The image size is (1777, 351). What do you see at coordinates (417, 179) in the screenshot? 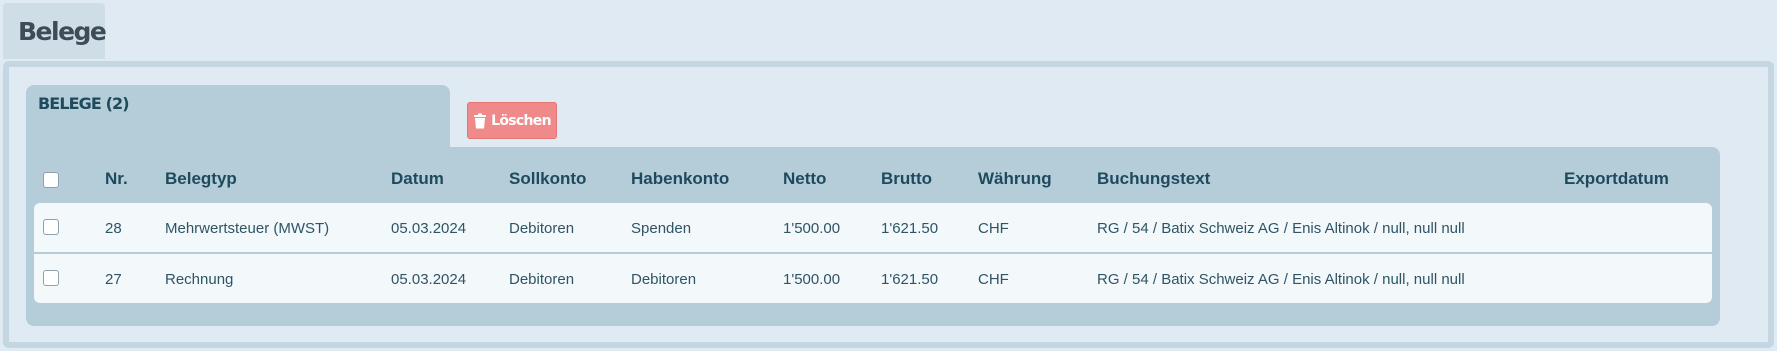
I see `column-header-datum: Datum` at bounding box center [417, 179].